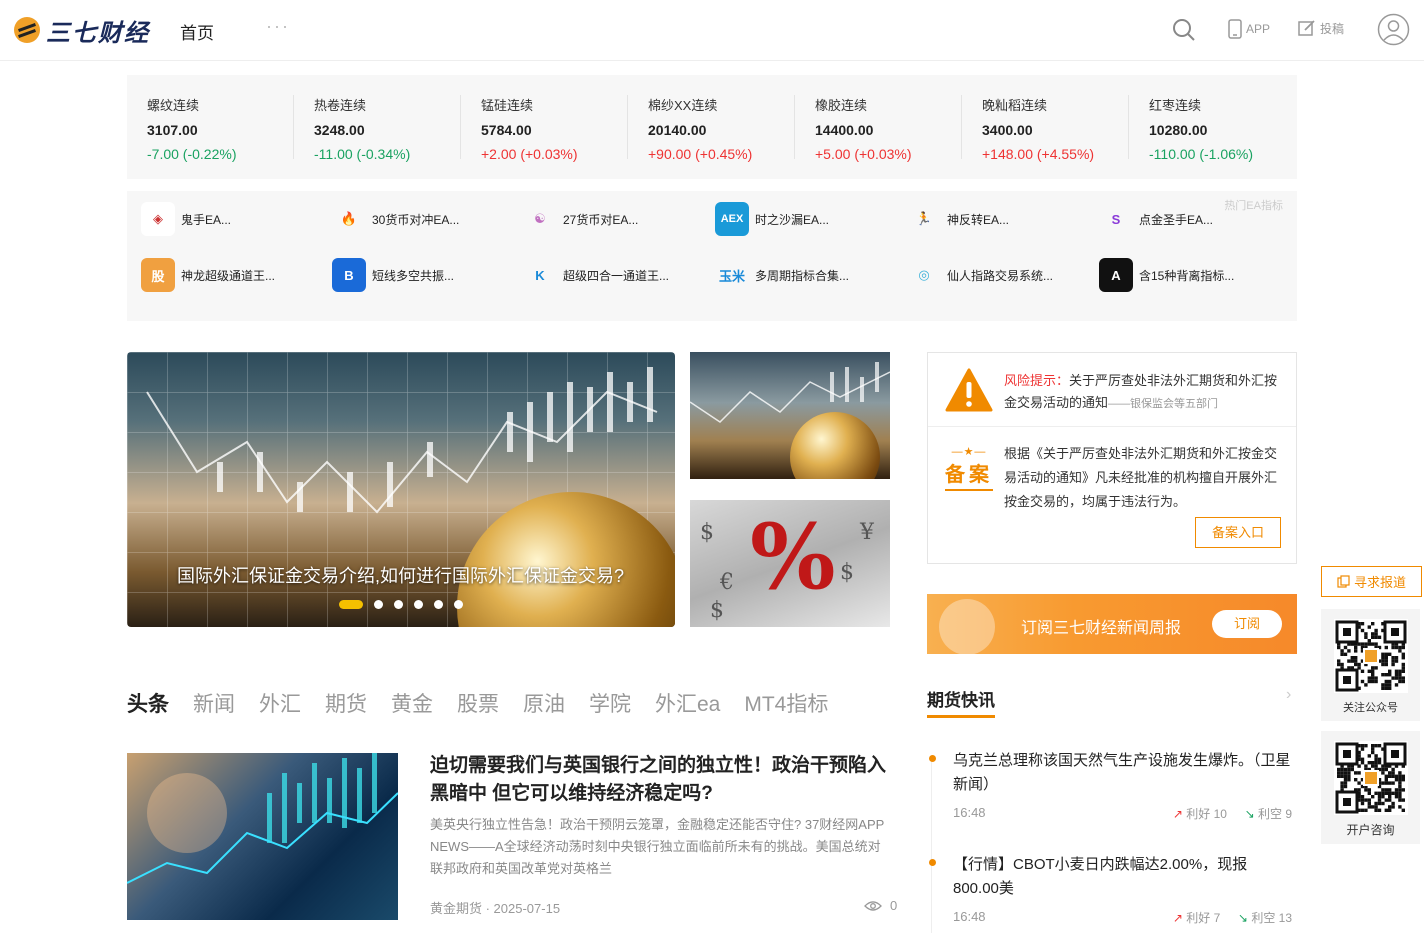 This screenshot has height=933, width=1424. I want to click on quote-item: 红枣连续 10280.00 -110.00 (-1.06%), so click(1212, 128).